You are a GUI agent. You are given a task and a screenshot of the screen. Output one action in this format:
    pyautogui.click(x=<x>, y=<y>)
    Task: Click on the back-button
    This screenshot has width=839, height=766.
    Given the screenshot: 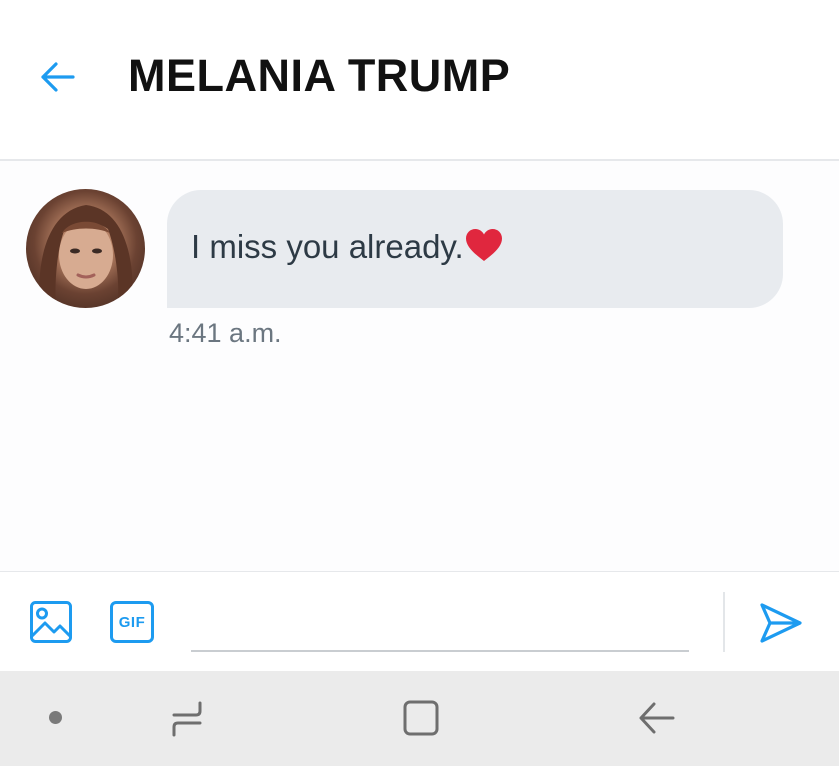 What is the action you would take?
    pyautogui.click(x=57, y=77)
    